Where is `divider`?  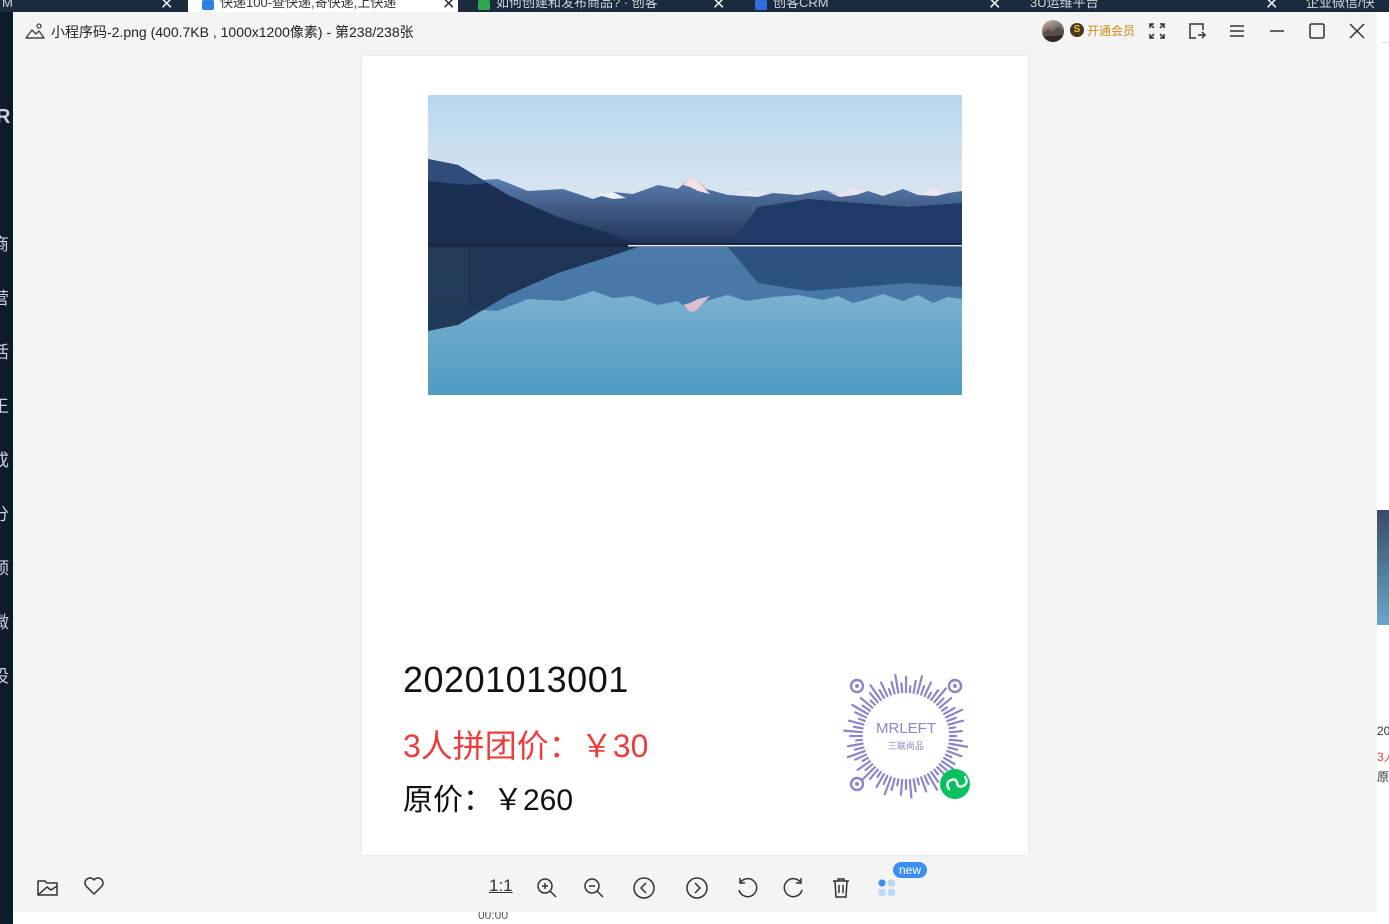 divider is located at coordinates (1385, 42).